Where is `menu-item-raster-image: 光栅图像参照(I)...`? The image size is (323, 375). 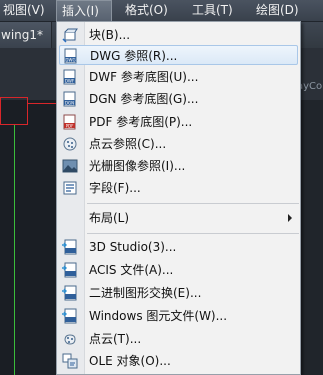 menu-item-raster-image: 光栅图像参照(I)... is located at coordinates (178, 166).